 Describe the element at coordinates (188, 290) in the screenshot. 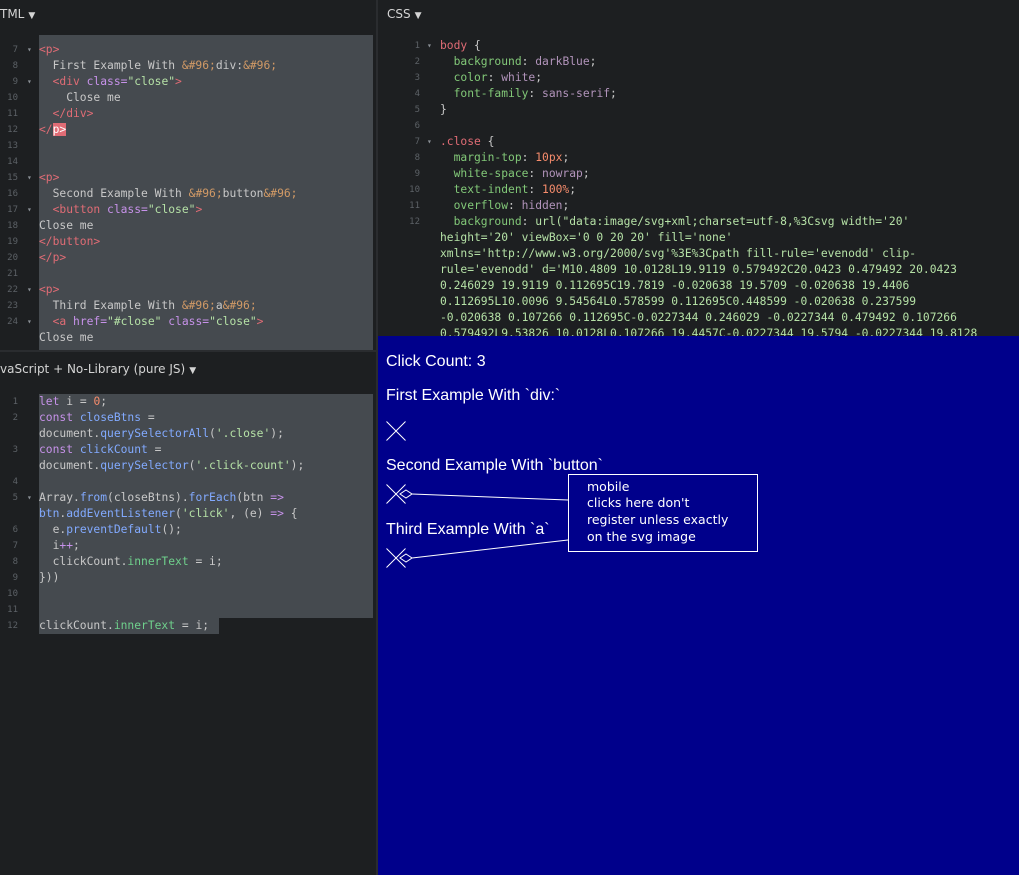

I see `code-line: 22 ▾ <p>` at that location.